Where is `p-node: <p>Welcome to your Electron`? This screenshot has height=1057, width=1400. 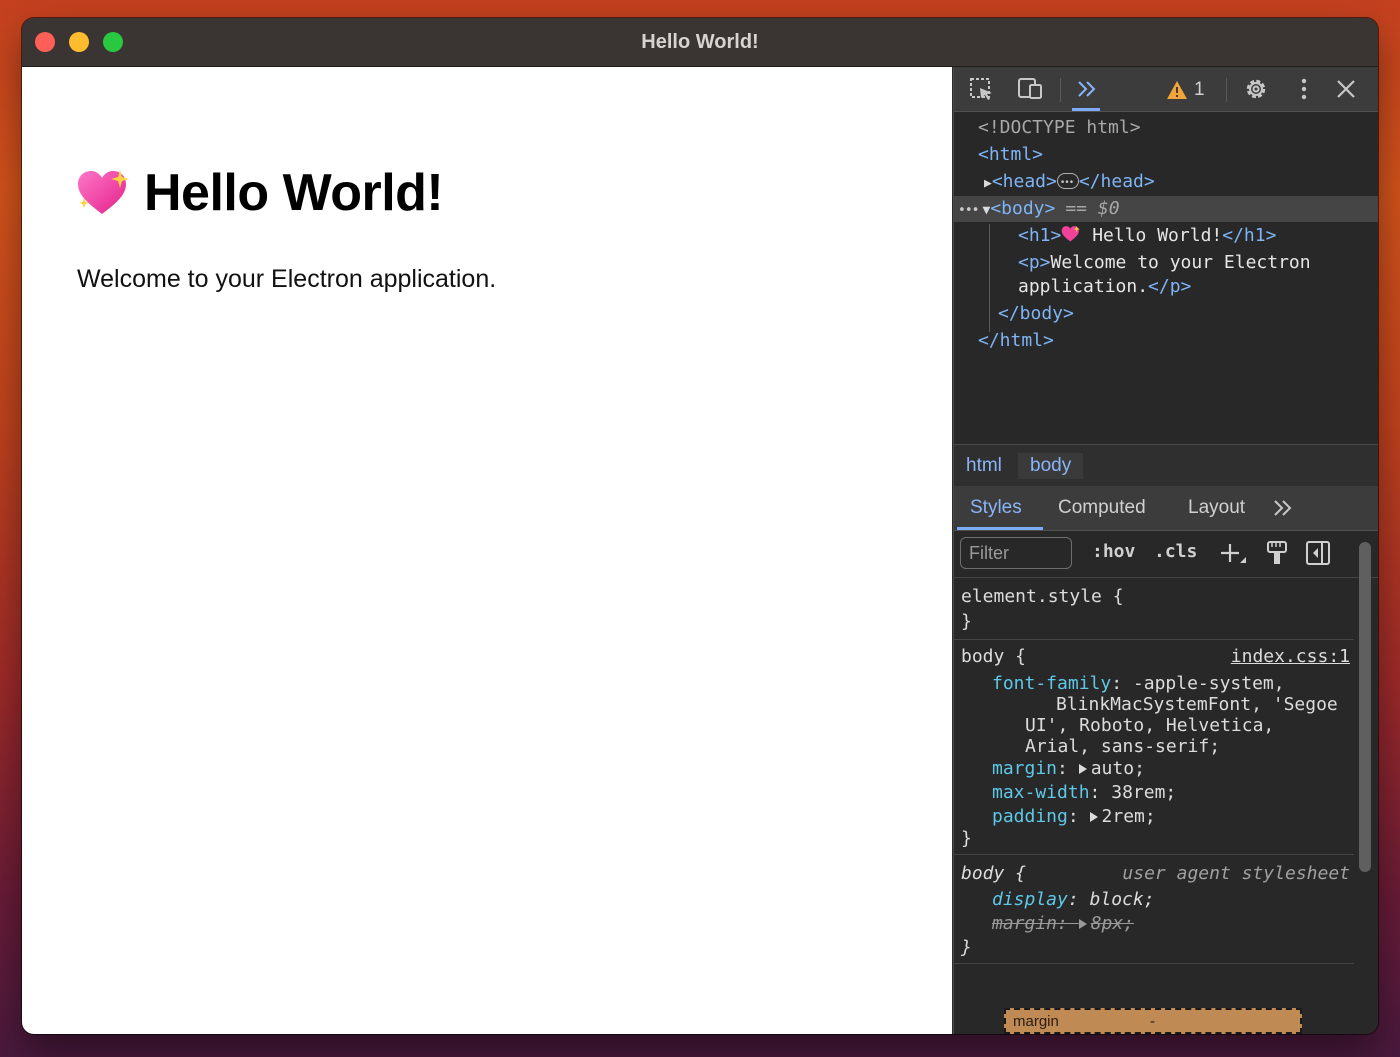
p-node: <p>Welcome to your Electron is located at coordinates (1164, 263).